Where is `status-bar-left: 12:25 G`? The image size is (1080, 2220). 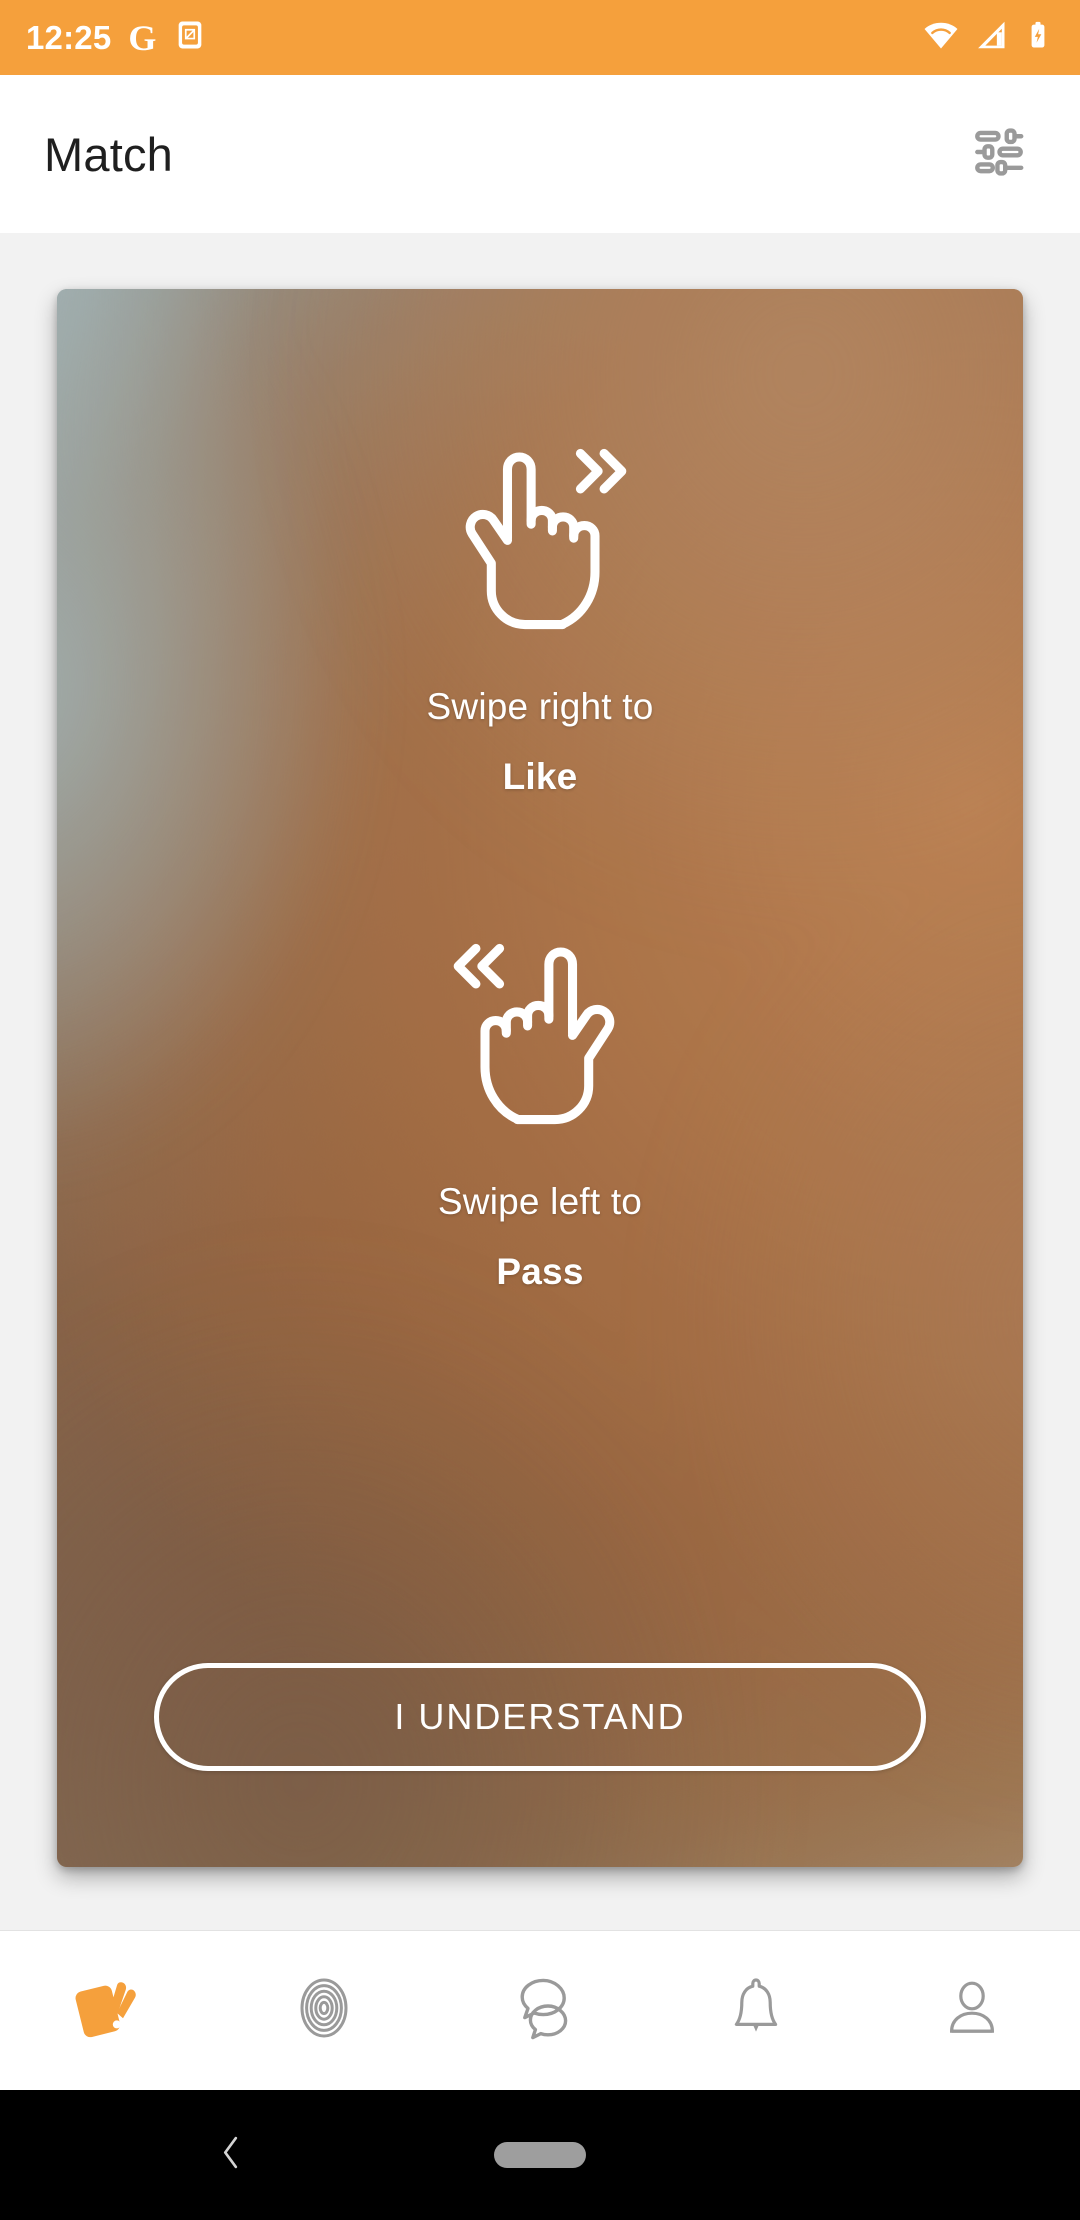 status-bar-left: 12:25 G is located at coordinates (116, 37).